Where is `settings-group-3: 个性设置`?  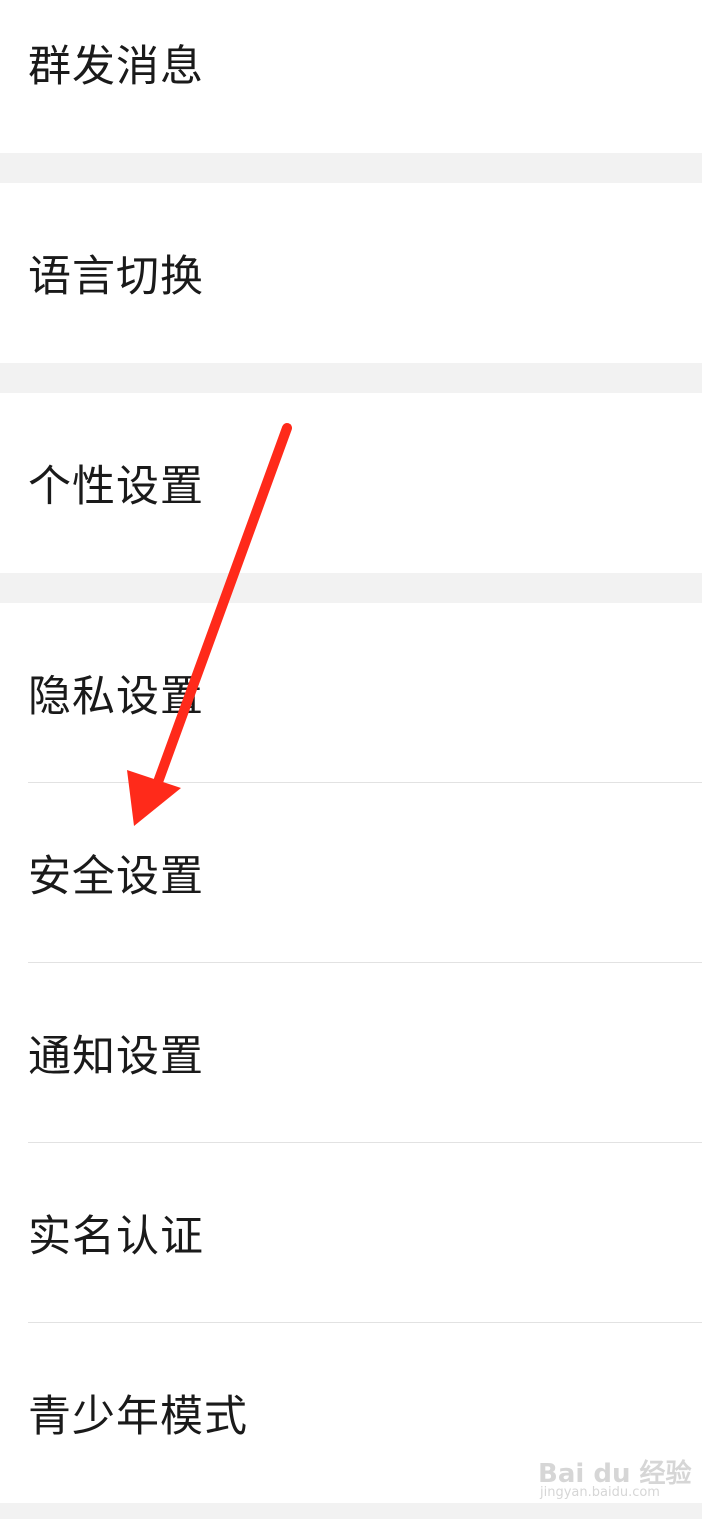
settings-group-3: 个性设置 is located at coordinates (351, 483).